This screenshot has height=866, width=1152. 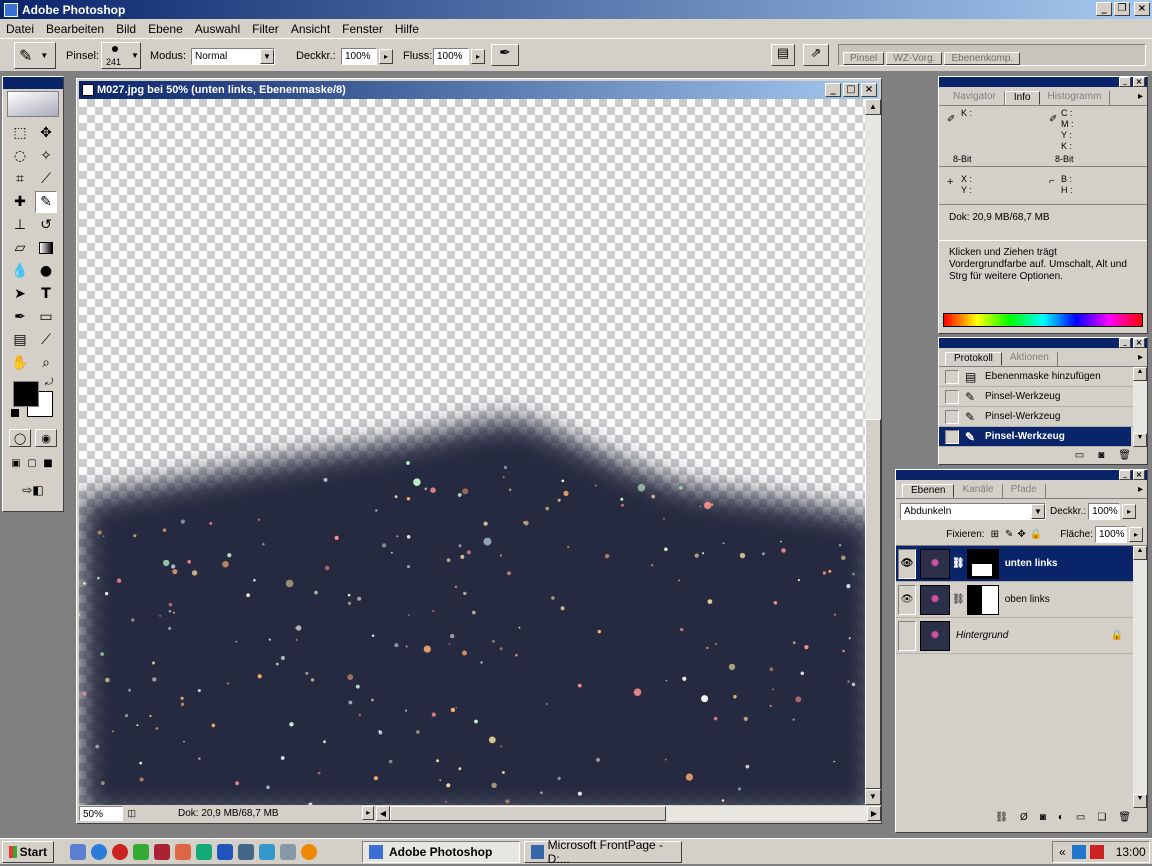 What do you see at coordinates (1030, 359) in the screenshot?
I see `tab-aktionen: Aktionen` at bounding box center [1030, 359].